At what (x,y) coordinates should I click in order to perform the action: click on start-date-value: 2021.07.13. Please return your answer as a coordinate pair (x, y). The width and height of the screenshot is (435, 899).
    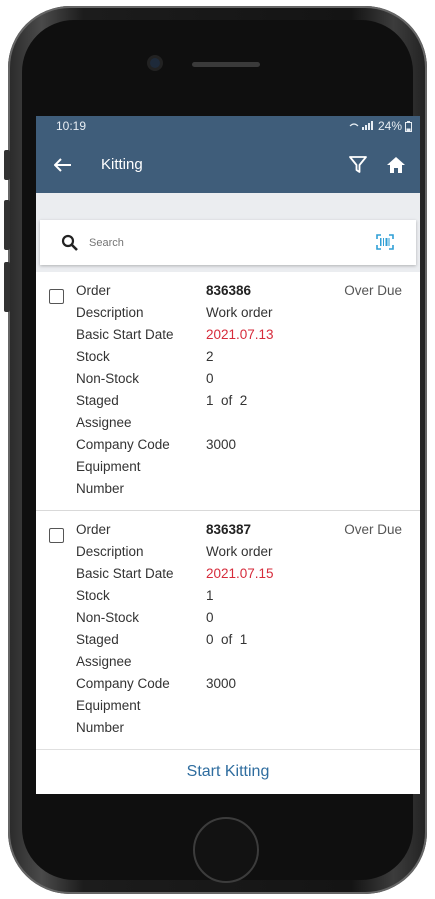
    Looking at the image, I should click on (240, 334).